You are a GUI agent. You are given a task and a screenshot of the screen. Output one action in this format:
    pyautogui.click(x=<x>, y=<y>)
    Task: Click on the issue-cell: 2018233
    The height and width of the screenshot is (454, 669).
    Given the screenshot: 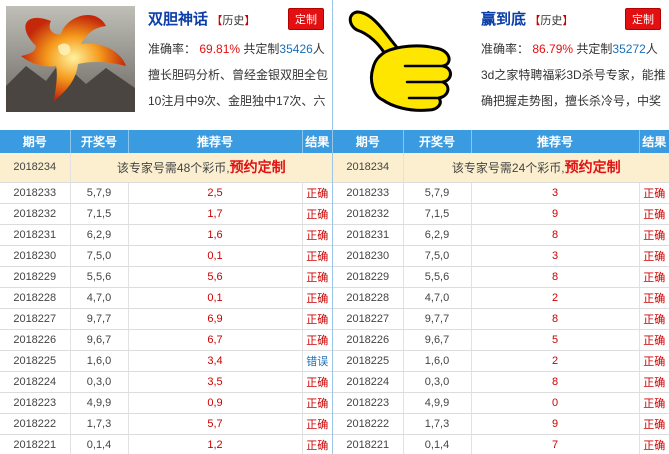 What is the action you would take?
    pyautogui.click(x=35, y=193)
    